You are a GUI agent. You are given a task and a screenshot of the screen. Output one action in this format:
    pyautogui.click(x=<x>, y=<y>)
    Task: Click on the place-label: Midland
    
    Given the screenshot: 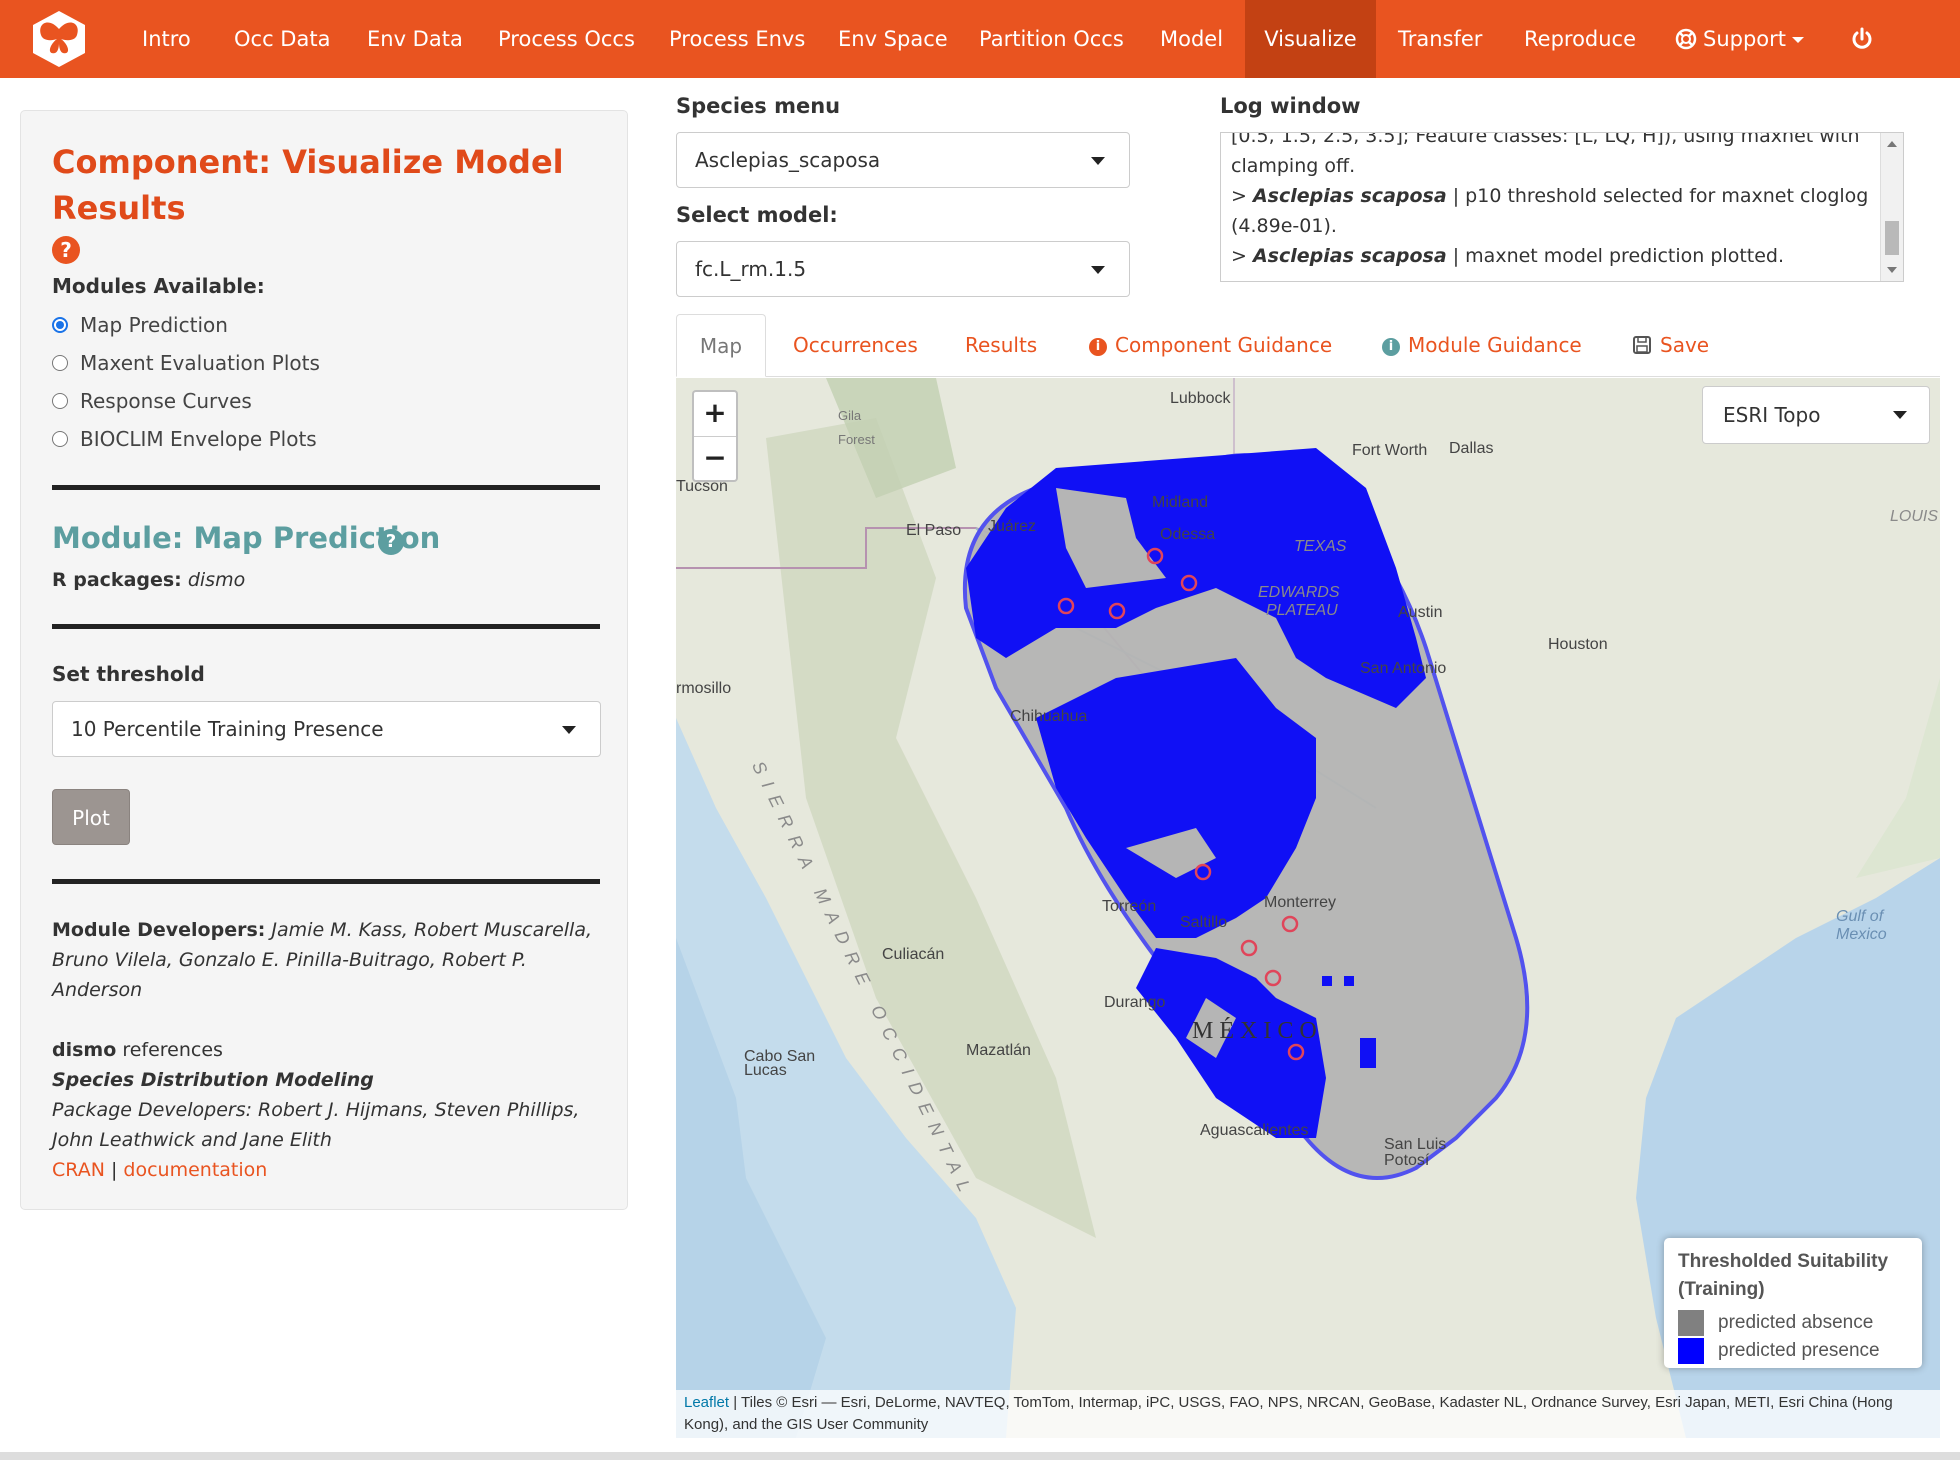 What is the action you would take?
    pyautogui.click(x=1180, y=502)
    